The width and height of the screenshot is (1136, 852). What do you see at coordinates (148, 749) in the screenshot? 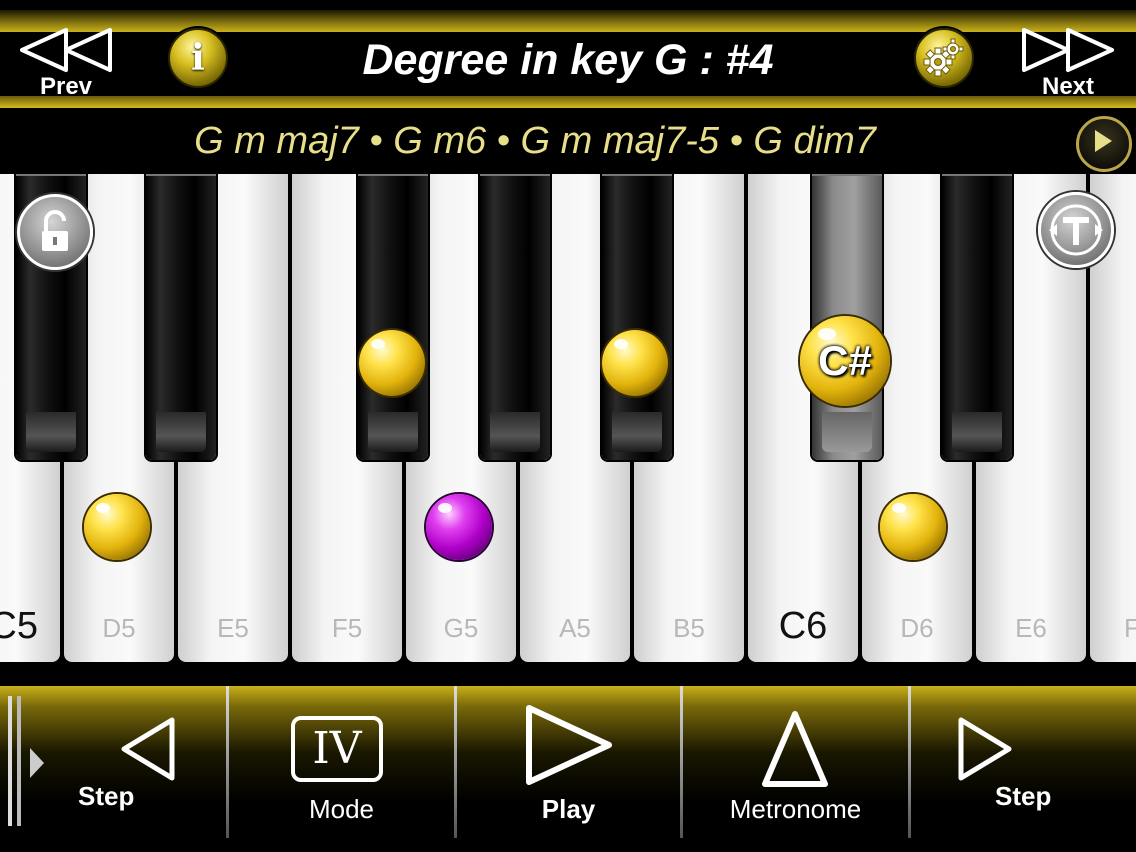
I see `step-back-icon` at bounding box center [148, 749].